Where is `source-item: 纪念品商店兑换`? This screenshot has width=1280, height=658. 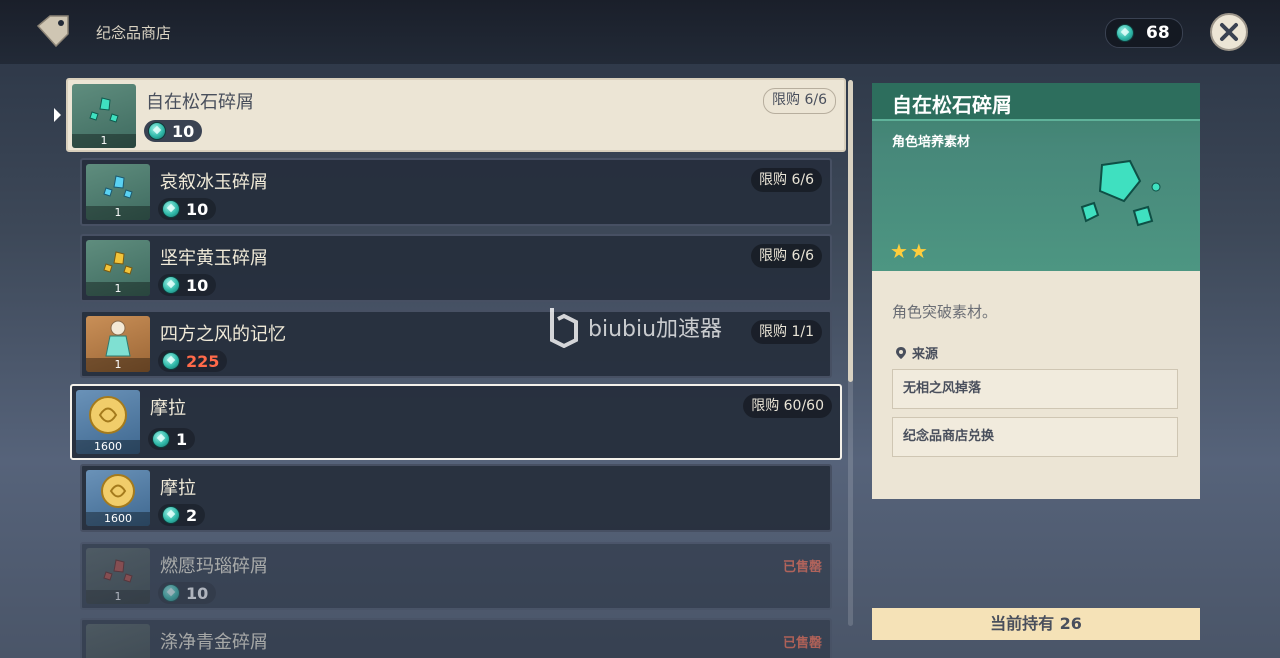 source-item: 纪念品商店兑换 is located at coordinates (1035, 437).